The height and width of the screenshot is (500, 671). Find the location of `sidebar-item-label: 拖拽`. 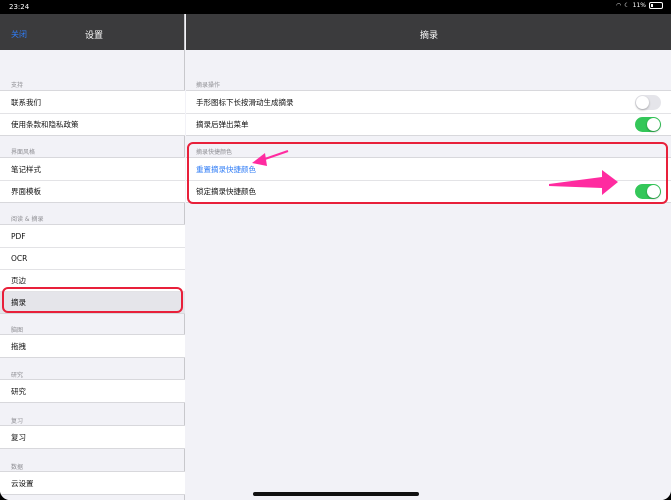

sidebar-item-label: 拖拽 is located at coordinates (18, 346).